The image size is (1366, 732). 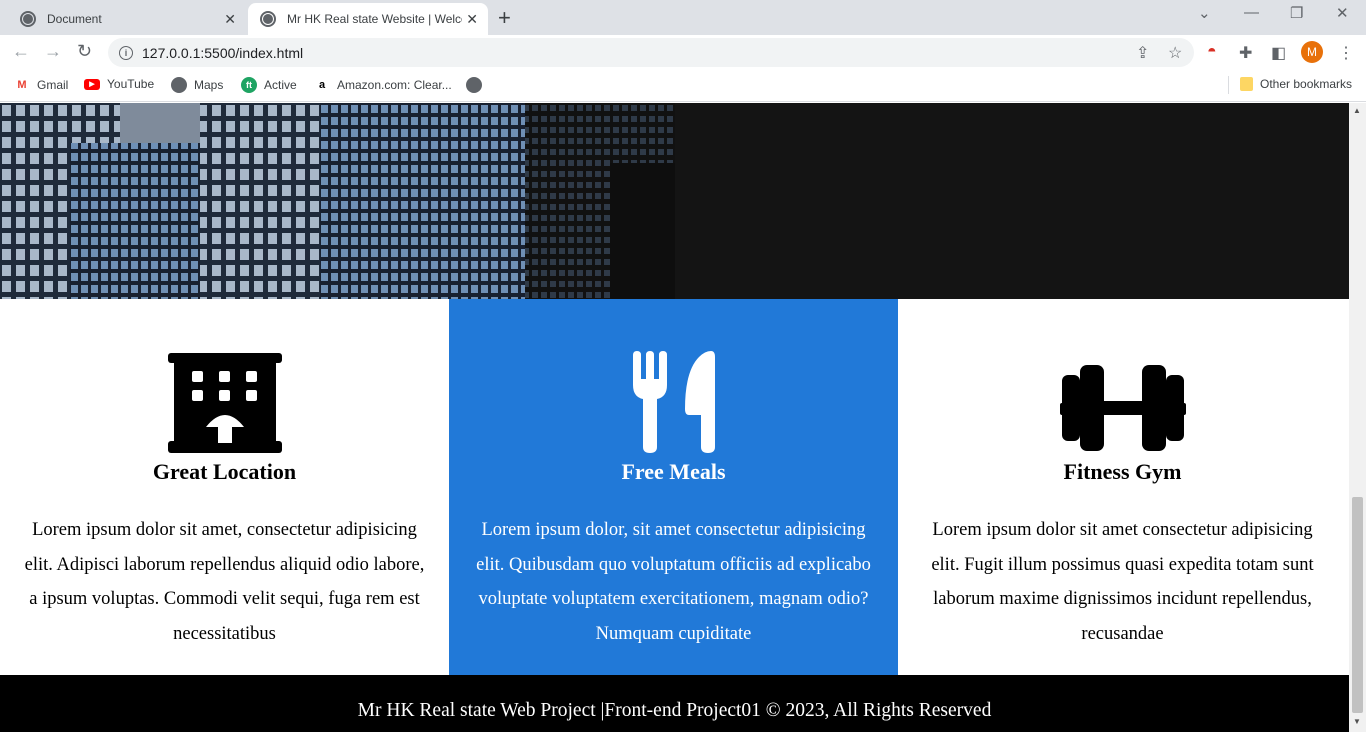 I want to click on hero-dark-panel, so click(x=1012, y=201).